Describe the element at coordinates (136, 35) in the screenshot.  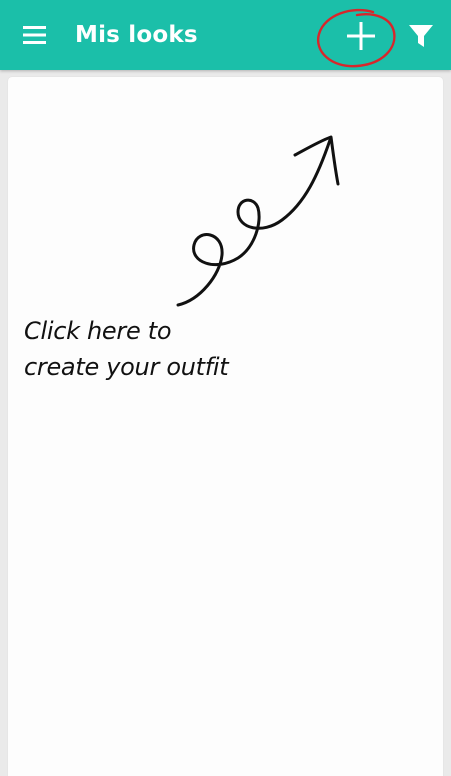
I see `page-title: Mis looks` at that location.